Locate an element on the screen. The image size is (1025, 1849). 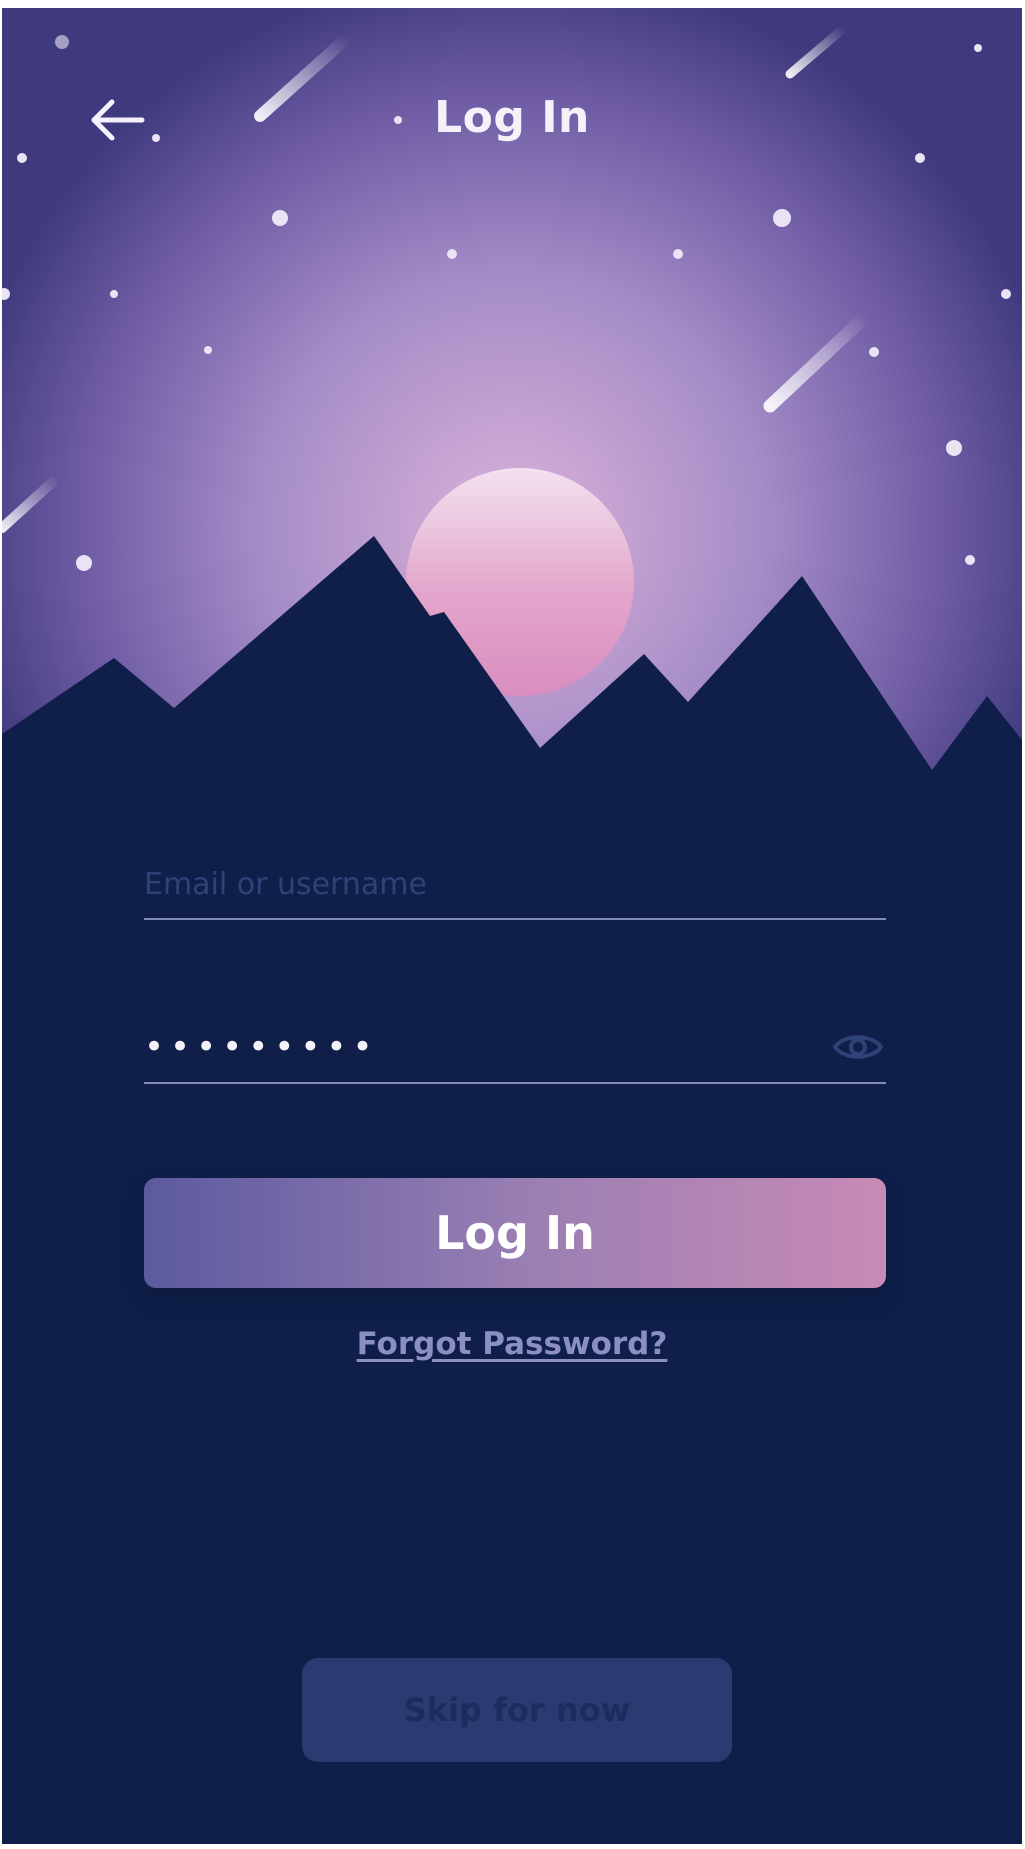
email-input is located at coordinates (515, 884).